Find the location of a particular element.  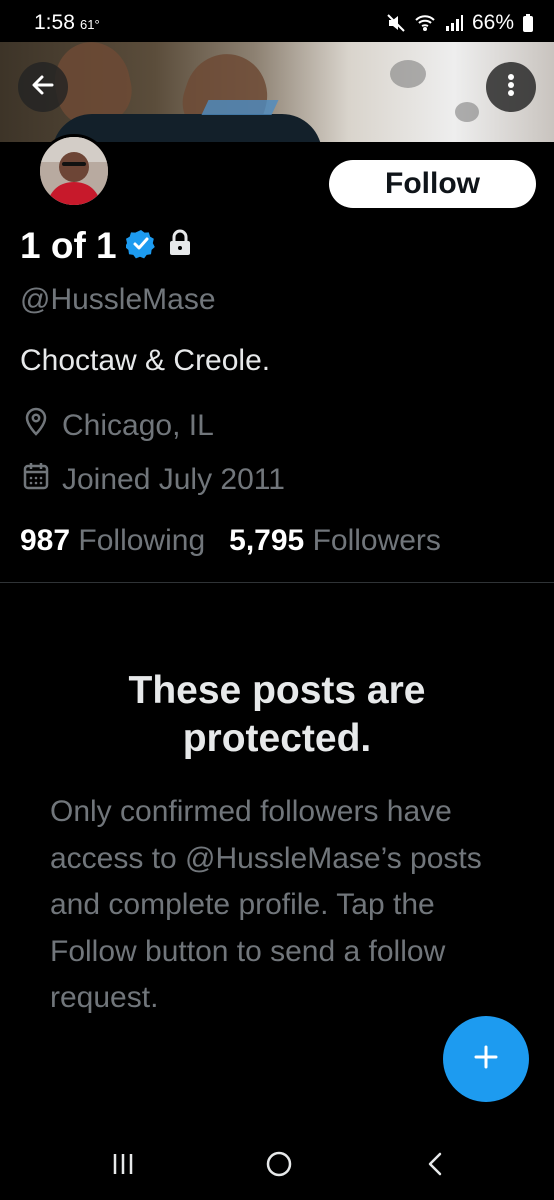

display-name-row: 1 of 1 is located at coordinates (107, 246).